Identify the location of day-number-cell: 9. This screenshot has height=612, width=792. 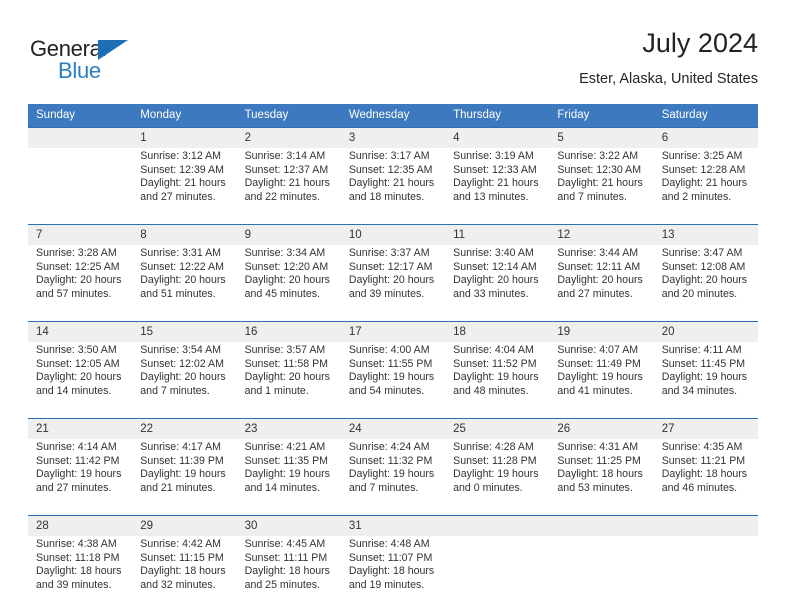
(288, 234).